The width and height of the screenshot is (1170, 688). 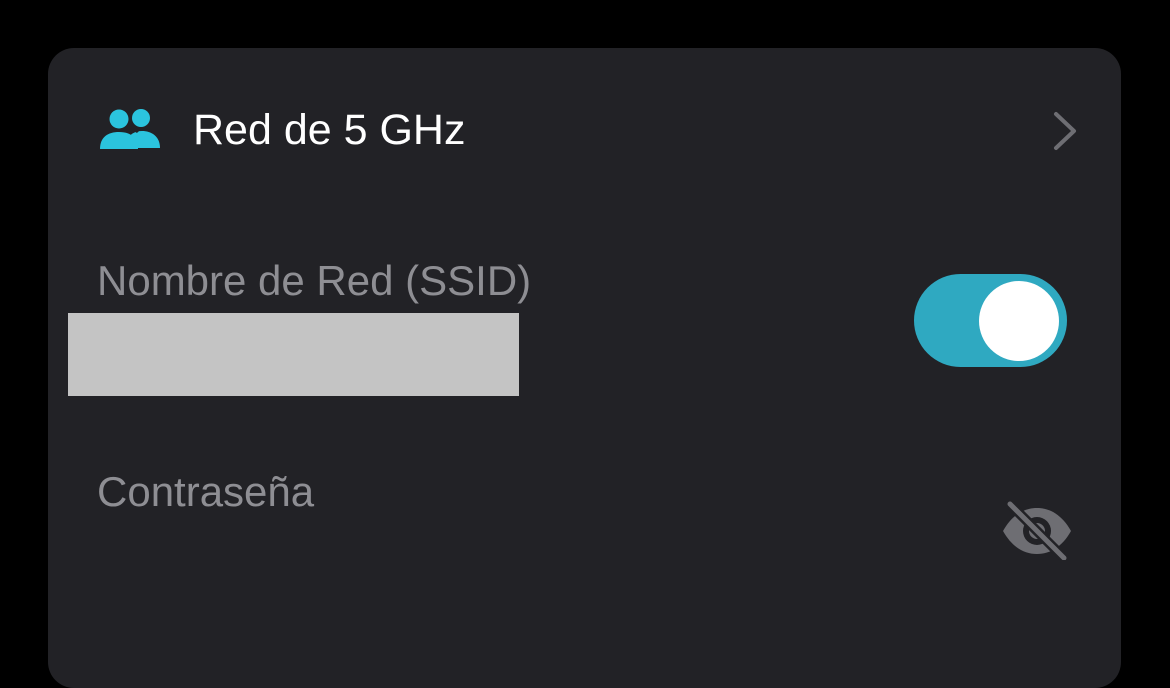 What do you see at coordinates (130, 129) in the screenshot?
I see `group-users-icon` at bounding box center [130, 129].